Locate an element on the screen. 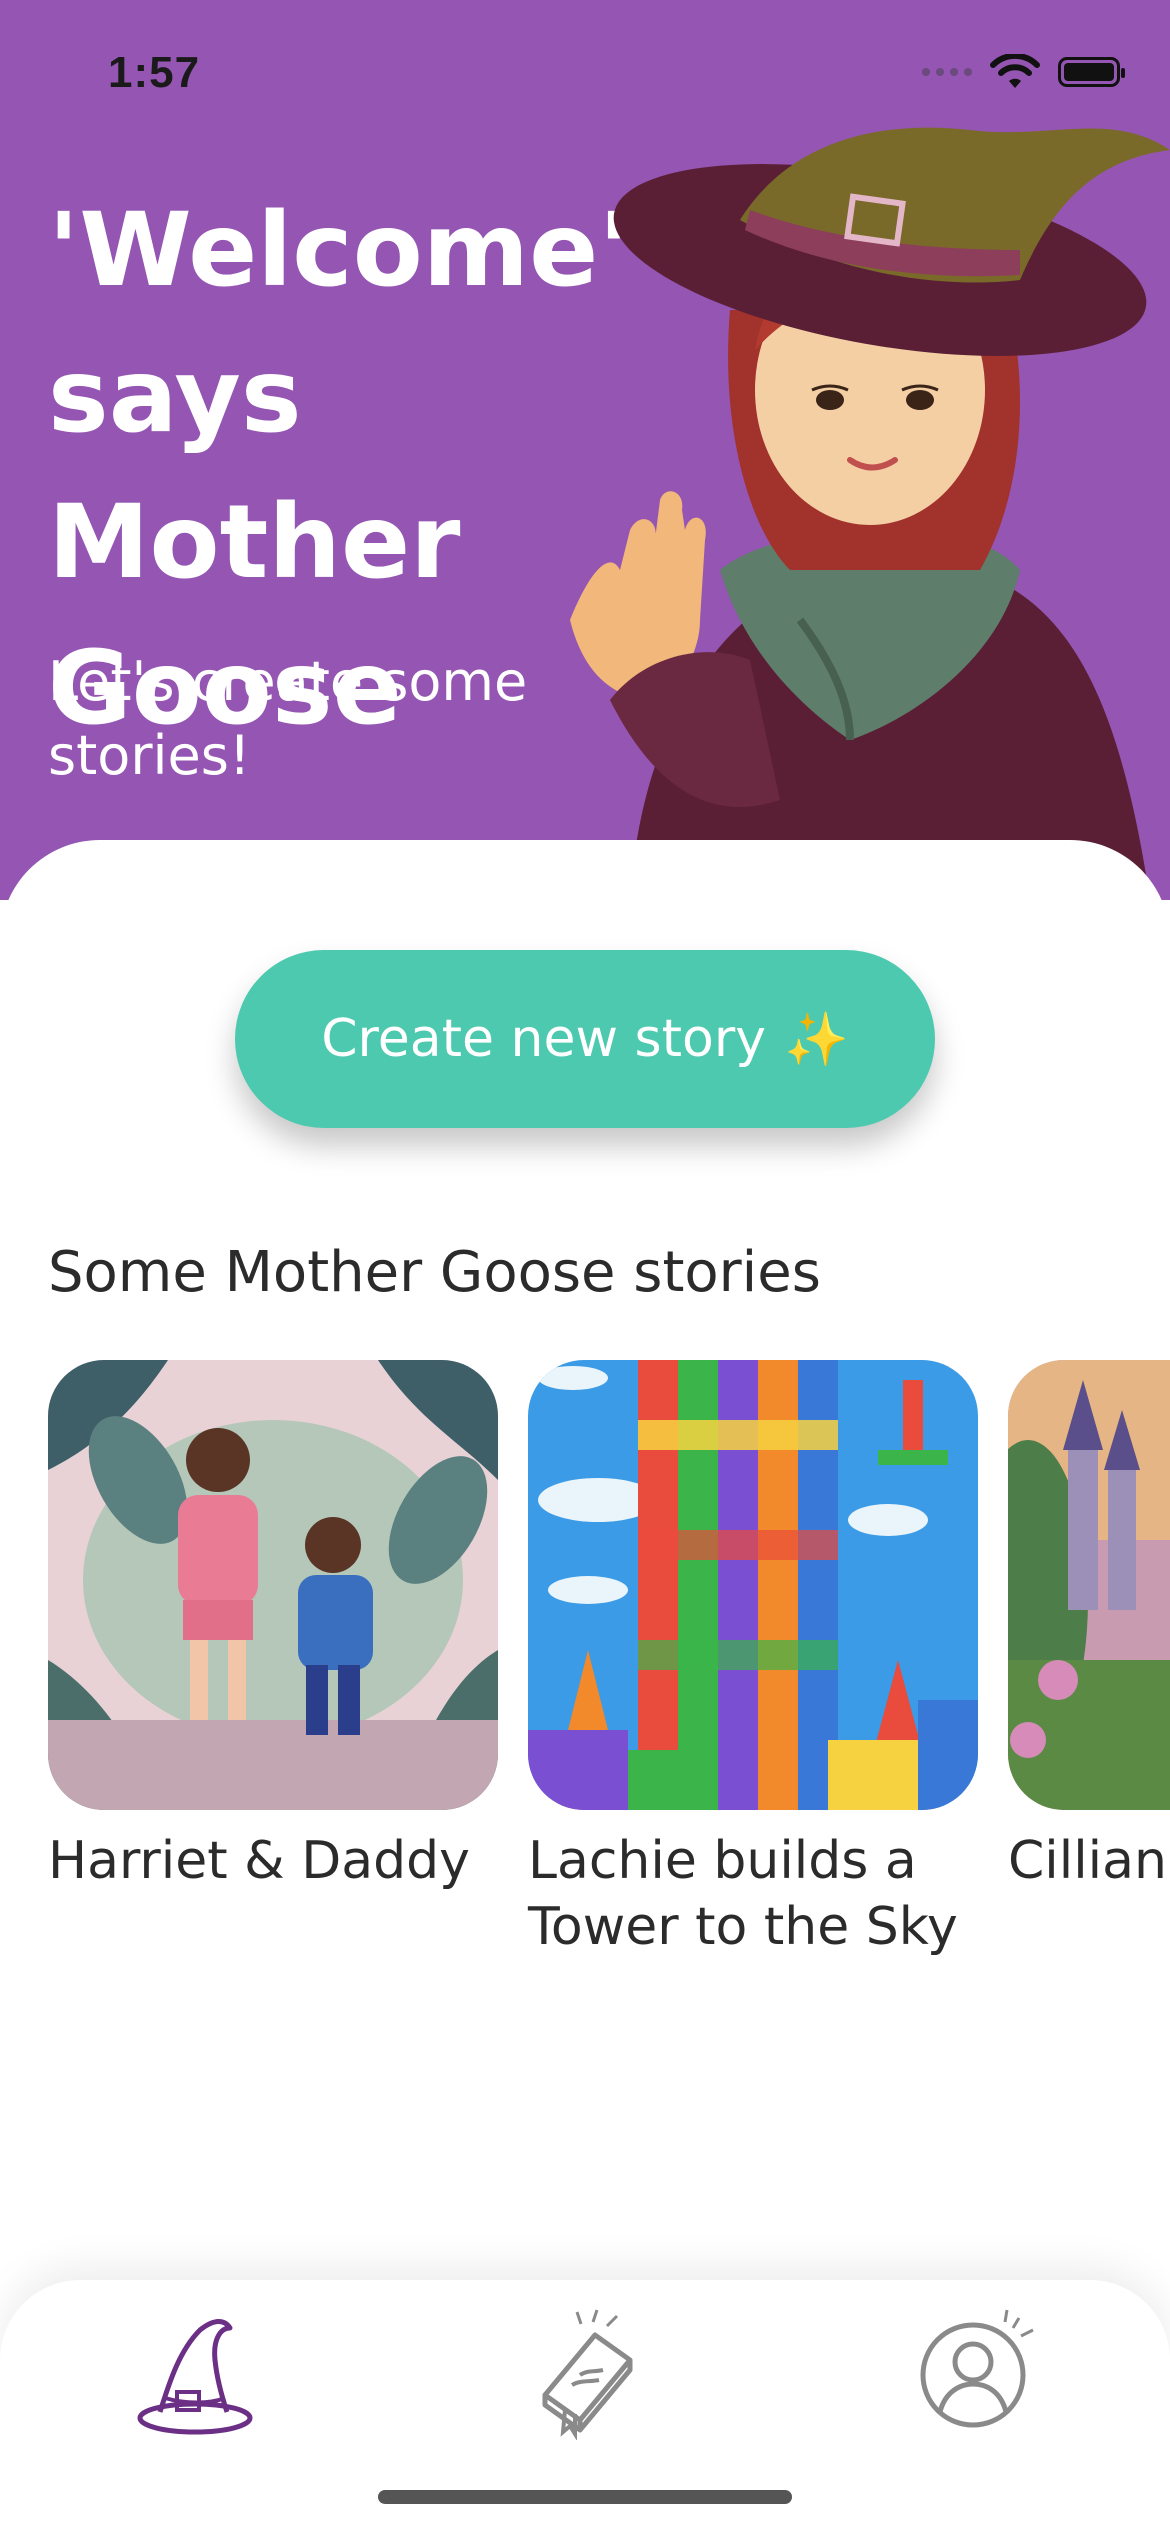 The image size is (1170, 2532). wifi-icon is located at coordinates (1015, 71).